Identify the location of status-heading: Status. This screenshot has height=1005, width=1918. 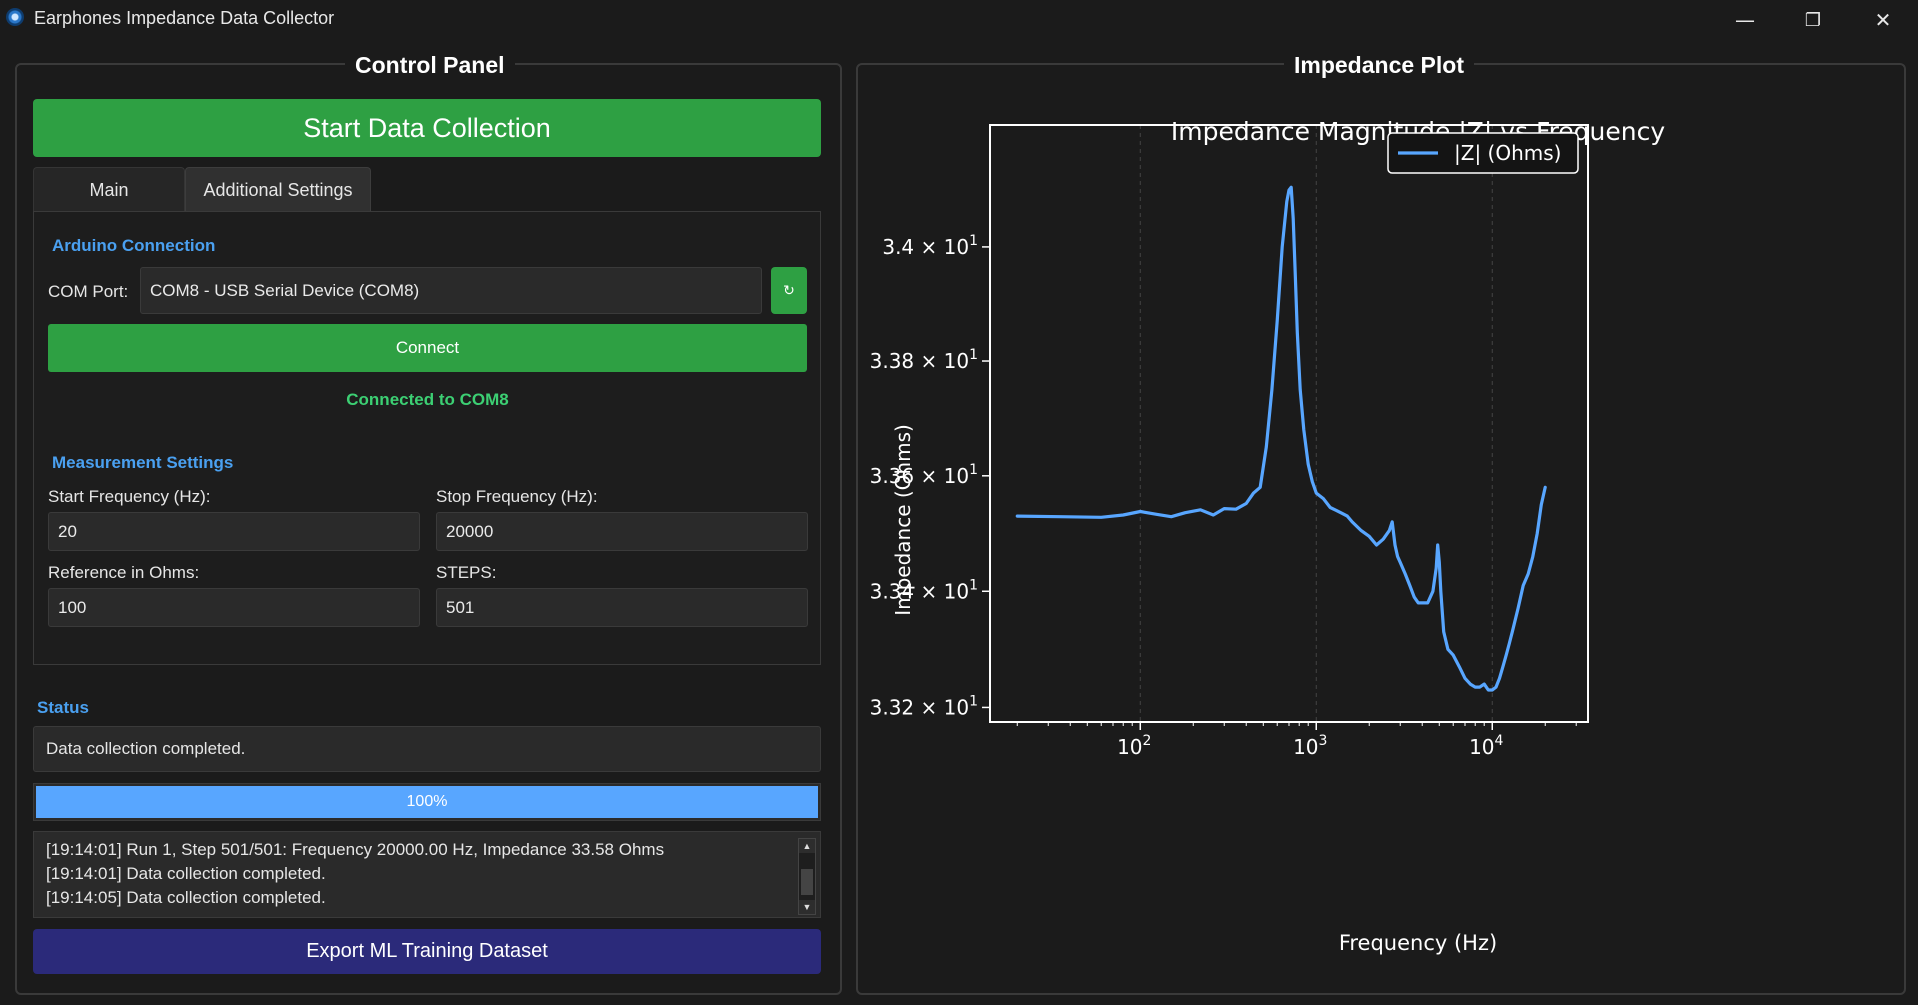
(63, 707).